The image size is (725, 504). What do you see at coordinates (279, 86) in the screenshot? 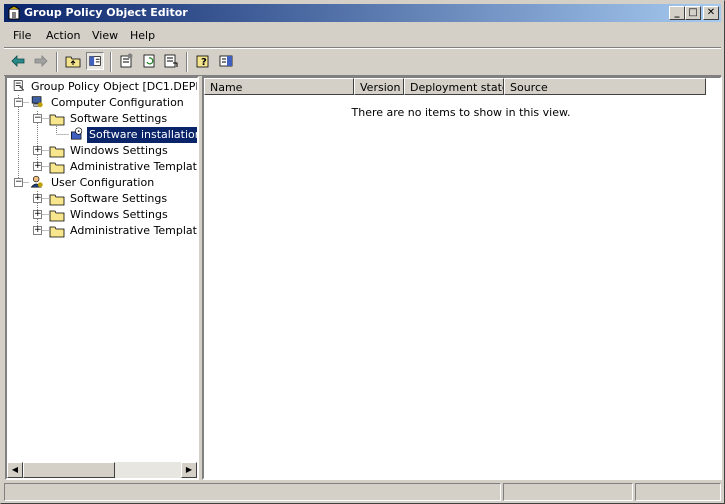
I see `column-header-name: Name` at bounding box center [279, 86].